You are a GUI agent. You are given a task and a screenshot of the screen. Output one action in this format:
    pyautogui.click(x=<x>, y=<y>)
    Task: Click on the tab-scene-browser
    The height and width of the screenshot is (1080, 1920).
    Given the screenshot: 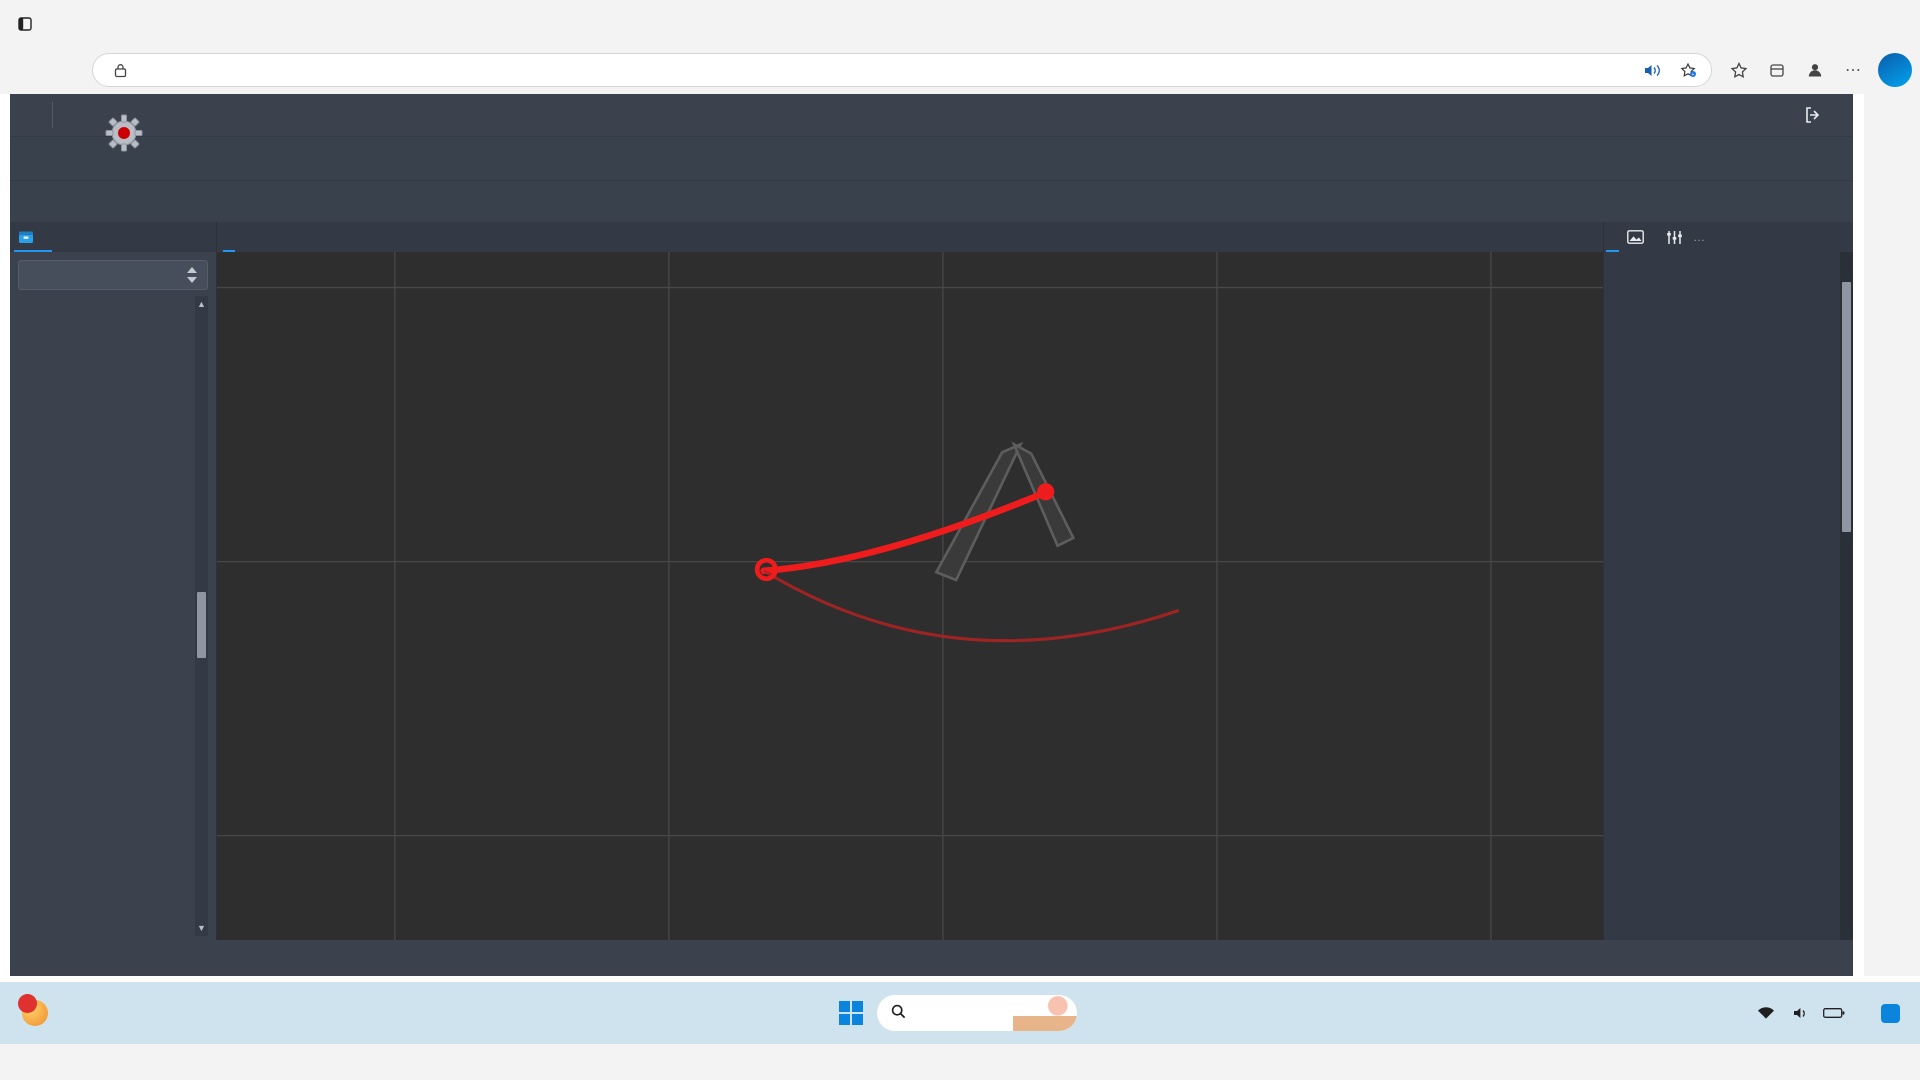 What is the action you would take?
    pyautogui.click(x=33, y=237)
    